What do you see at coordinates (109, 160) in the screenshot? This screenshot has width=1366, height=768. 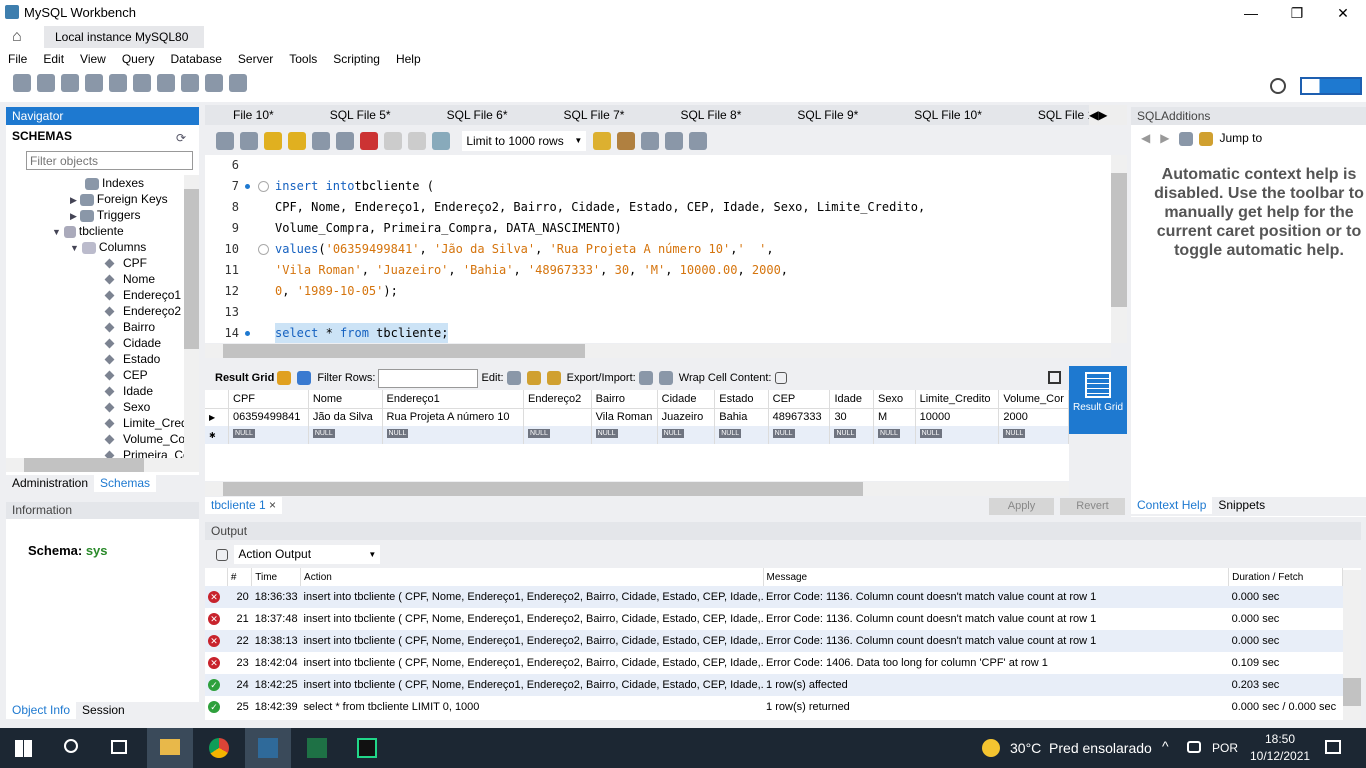 I see `filter-objects-input` at bounding box center [109, 160].